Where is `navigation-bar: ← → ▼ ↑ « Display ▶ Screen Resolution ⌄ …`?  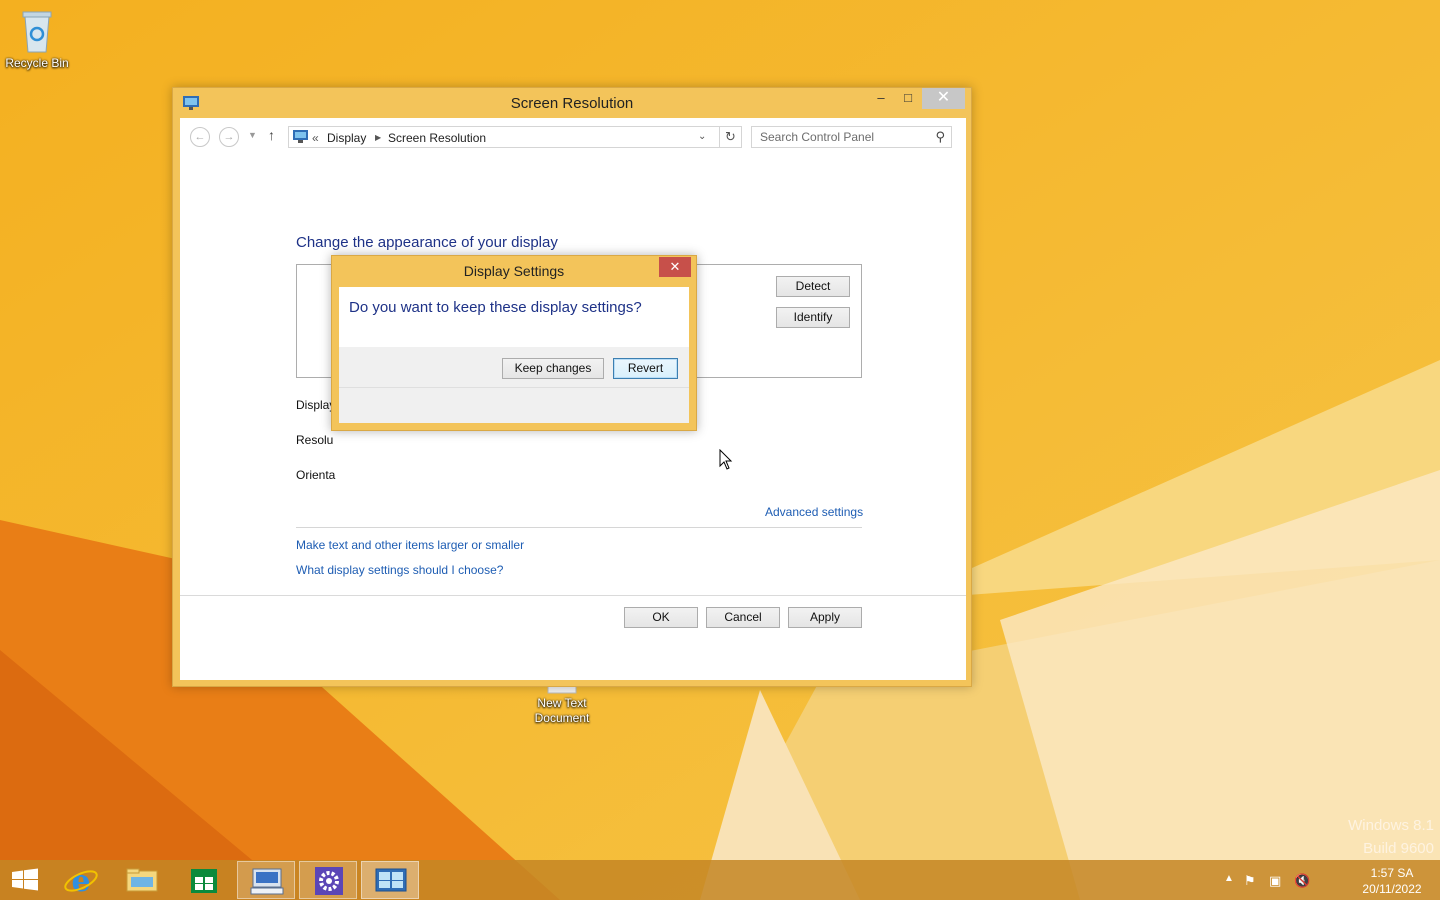
navigation-bar: ← → ▼ ↑ « Display ▶ Screen Resolution ⌄ … is located at coordinates (573, 138).